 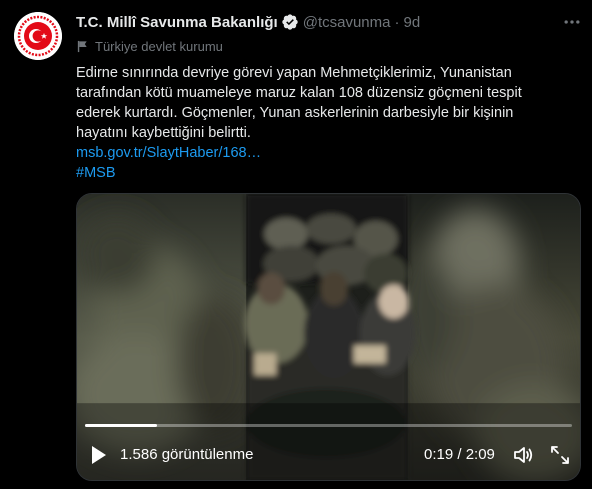 I want to click on avatar, so click(x=38, y=36).